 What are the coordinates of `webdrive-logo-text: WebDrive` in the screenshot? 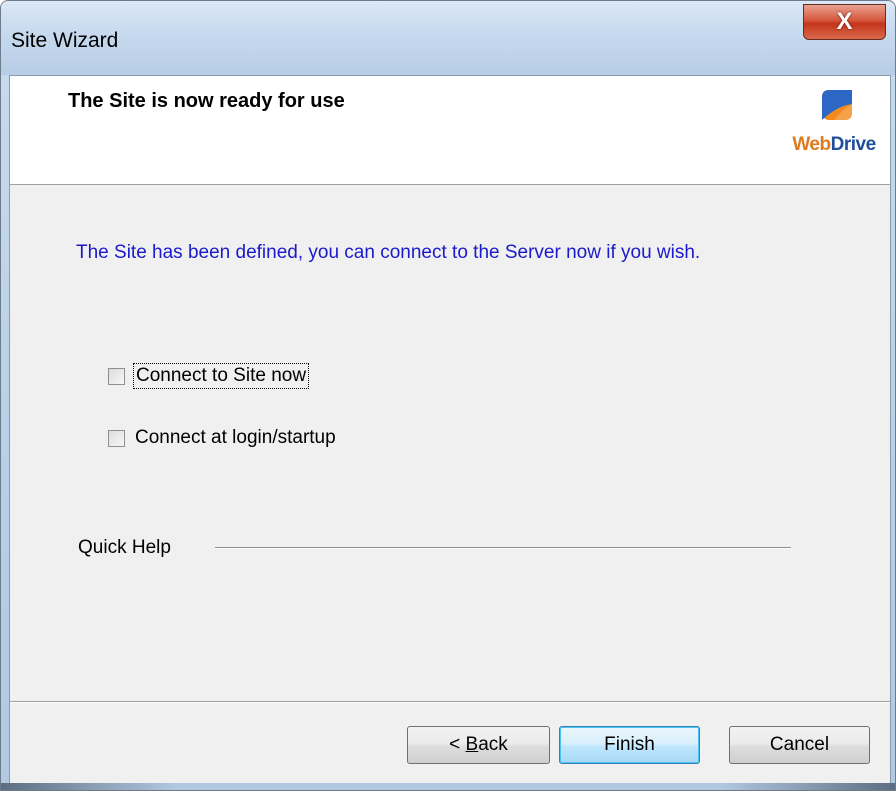 It's located at (834, 145).